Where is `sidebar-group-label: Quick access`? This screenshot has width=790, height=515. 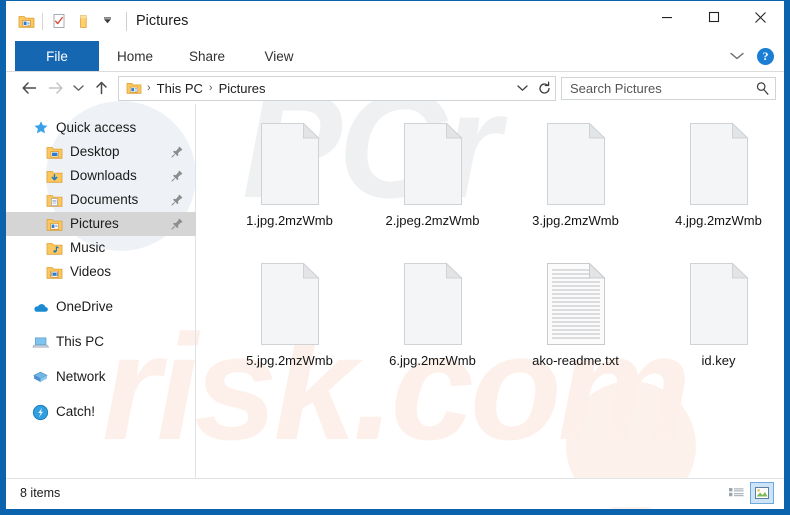
sidebar-group-label: Quick access is located at coordinates (96, 128).